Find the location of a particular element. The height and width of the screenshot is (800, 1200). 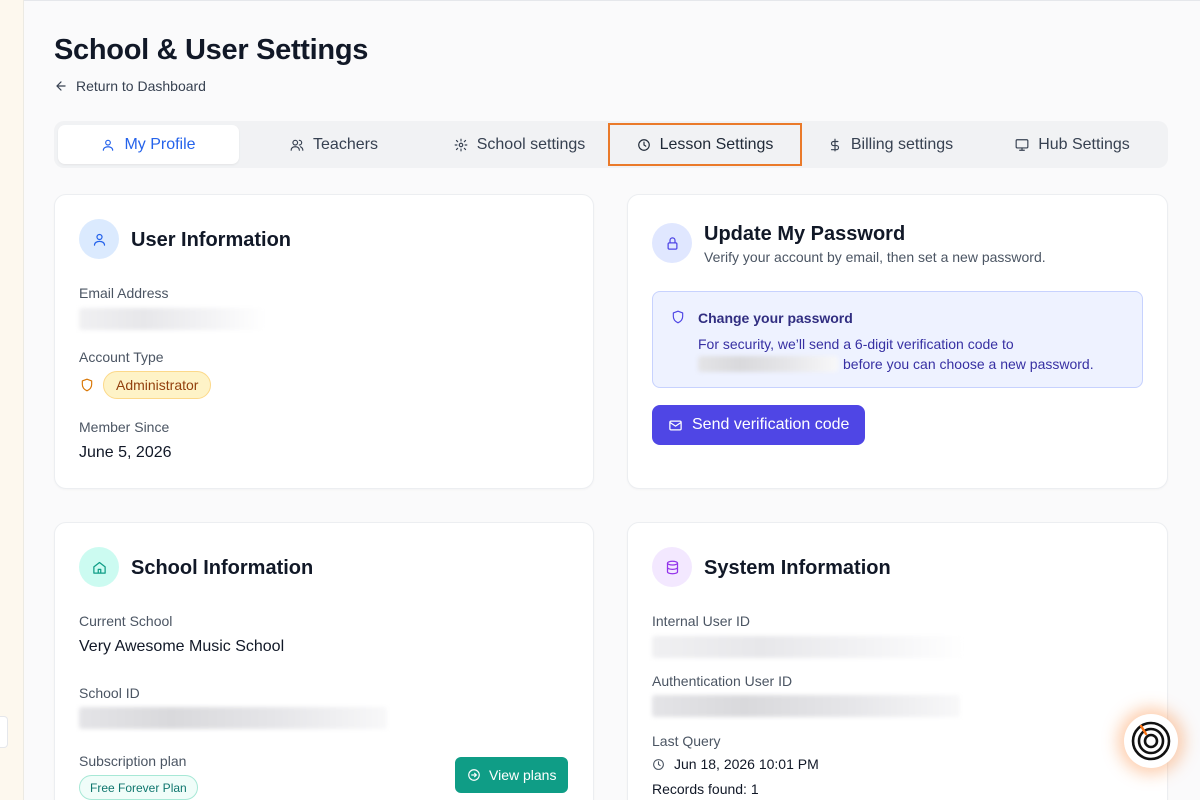

dollar-icon is located at coordinates (834, 144).